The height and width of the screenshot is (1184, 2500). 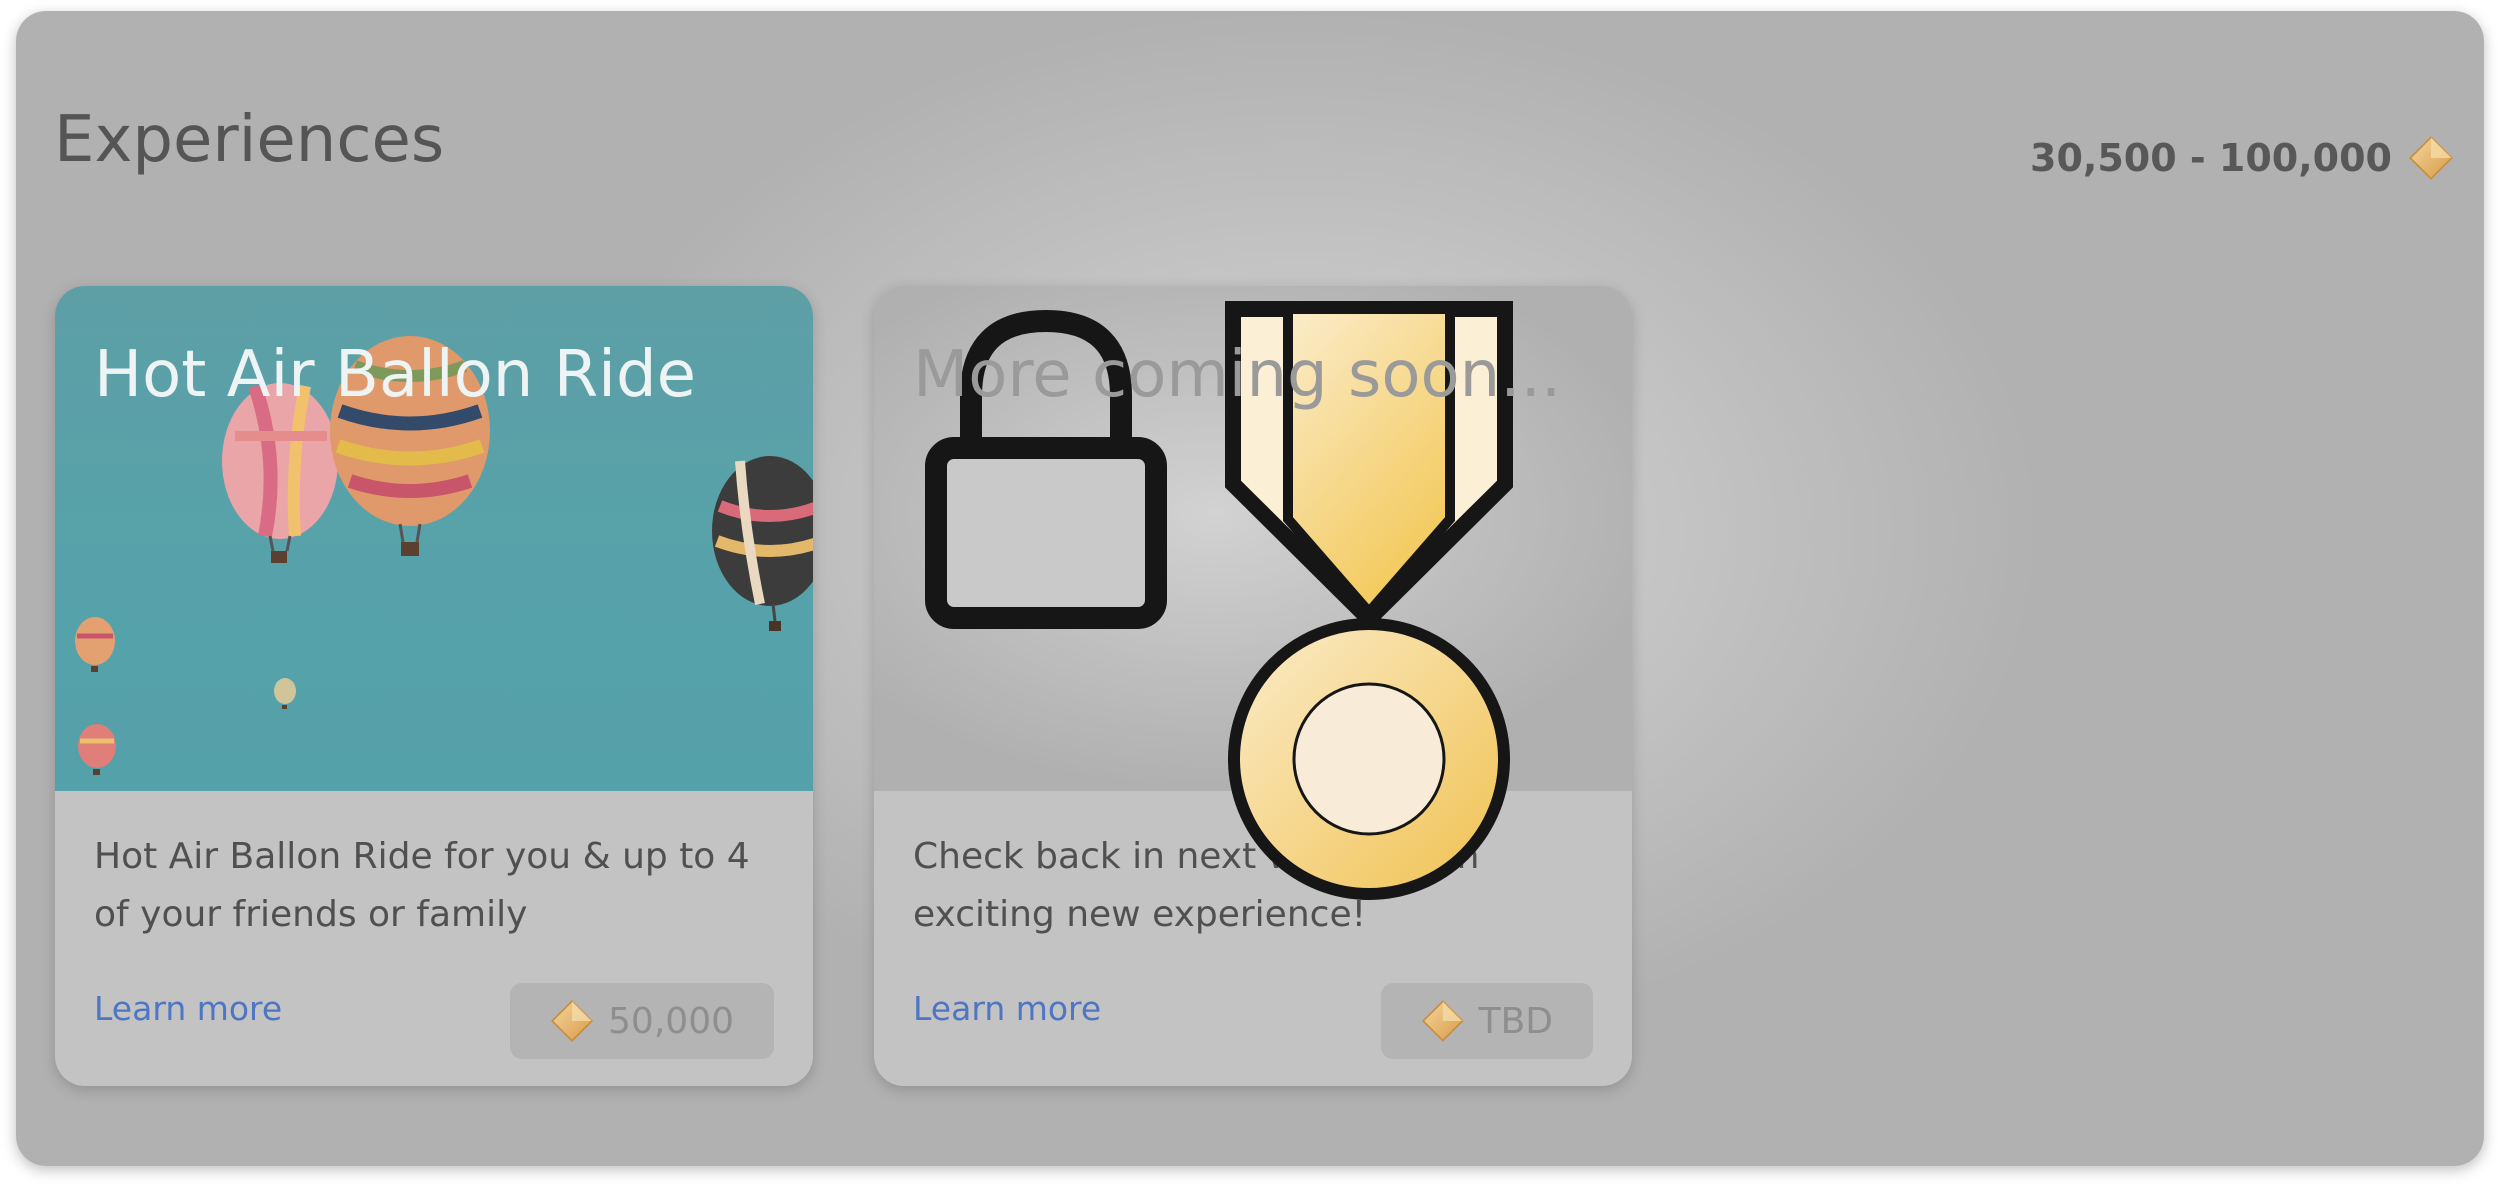 I want to click on price-value: TBD, so click(x=1515, y=1021).